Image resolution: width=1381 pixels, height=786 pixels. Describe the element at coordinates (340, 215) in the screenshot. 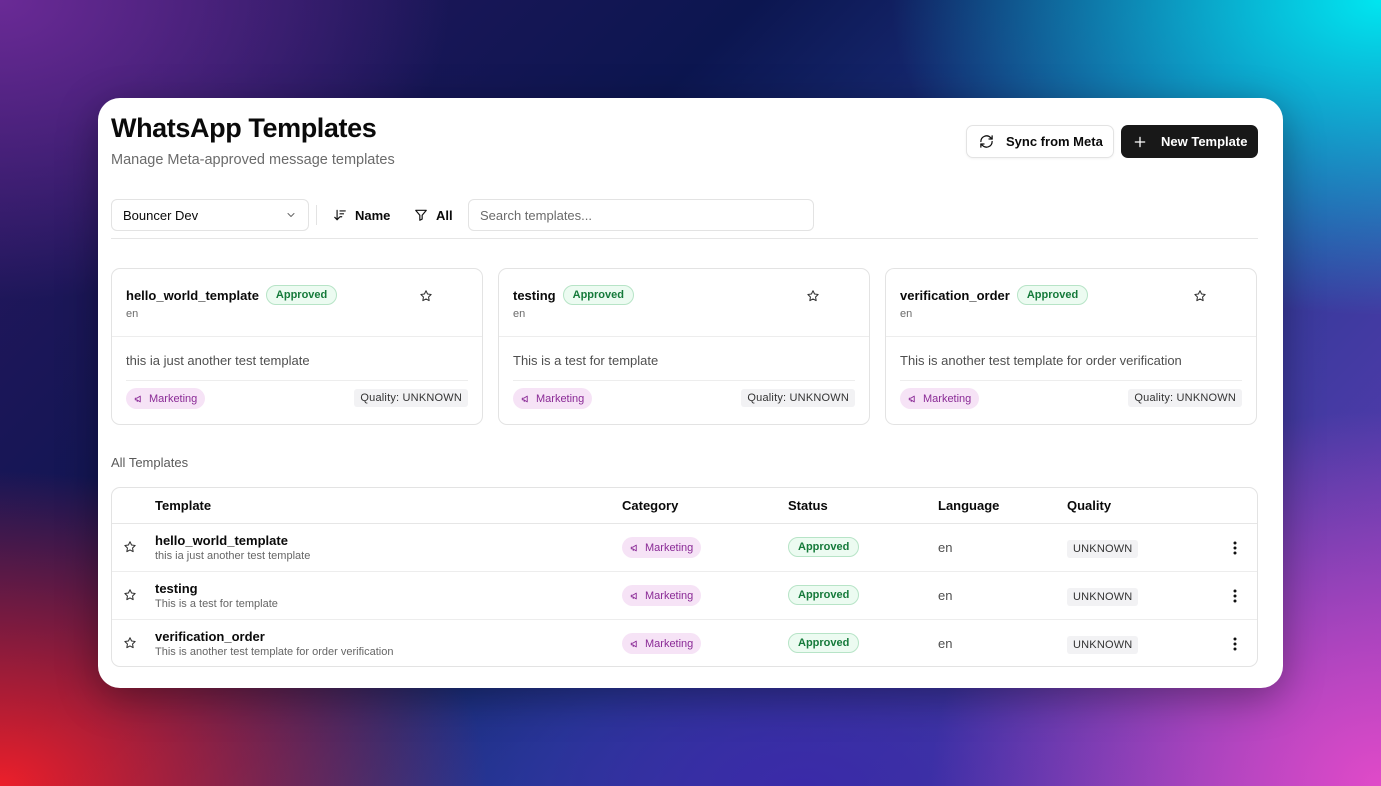

I see `sort-icon` at that location.